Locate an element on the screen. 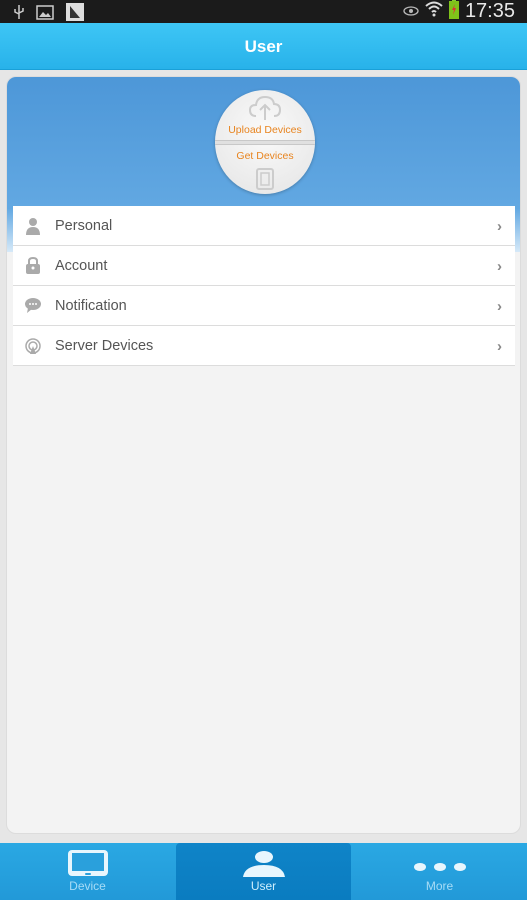 This screenshot has width=527, height=900. tab-device: Device is located at coordinates (87, 871).